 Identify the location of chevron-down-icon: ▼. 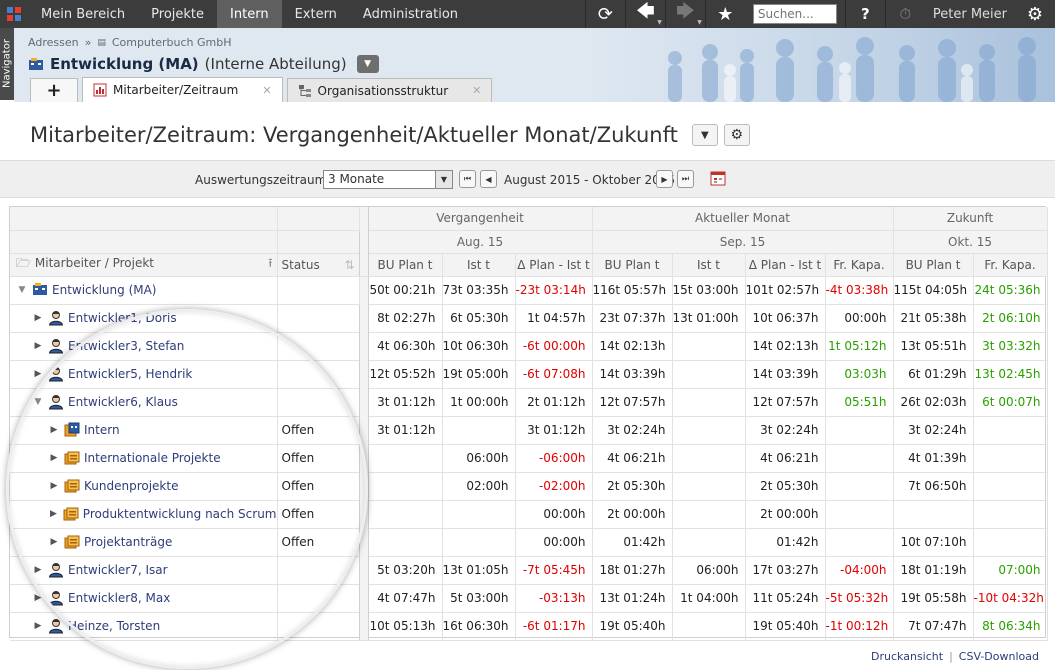
(443, 179).